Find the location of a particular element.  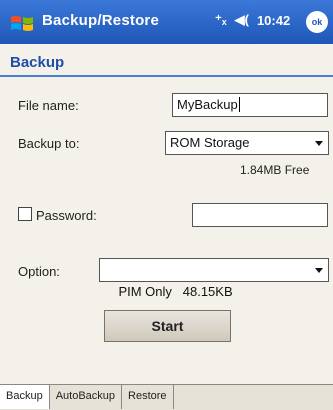

password-input is located at coordinates (260, 215).